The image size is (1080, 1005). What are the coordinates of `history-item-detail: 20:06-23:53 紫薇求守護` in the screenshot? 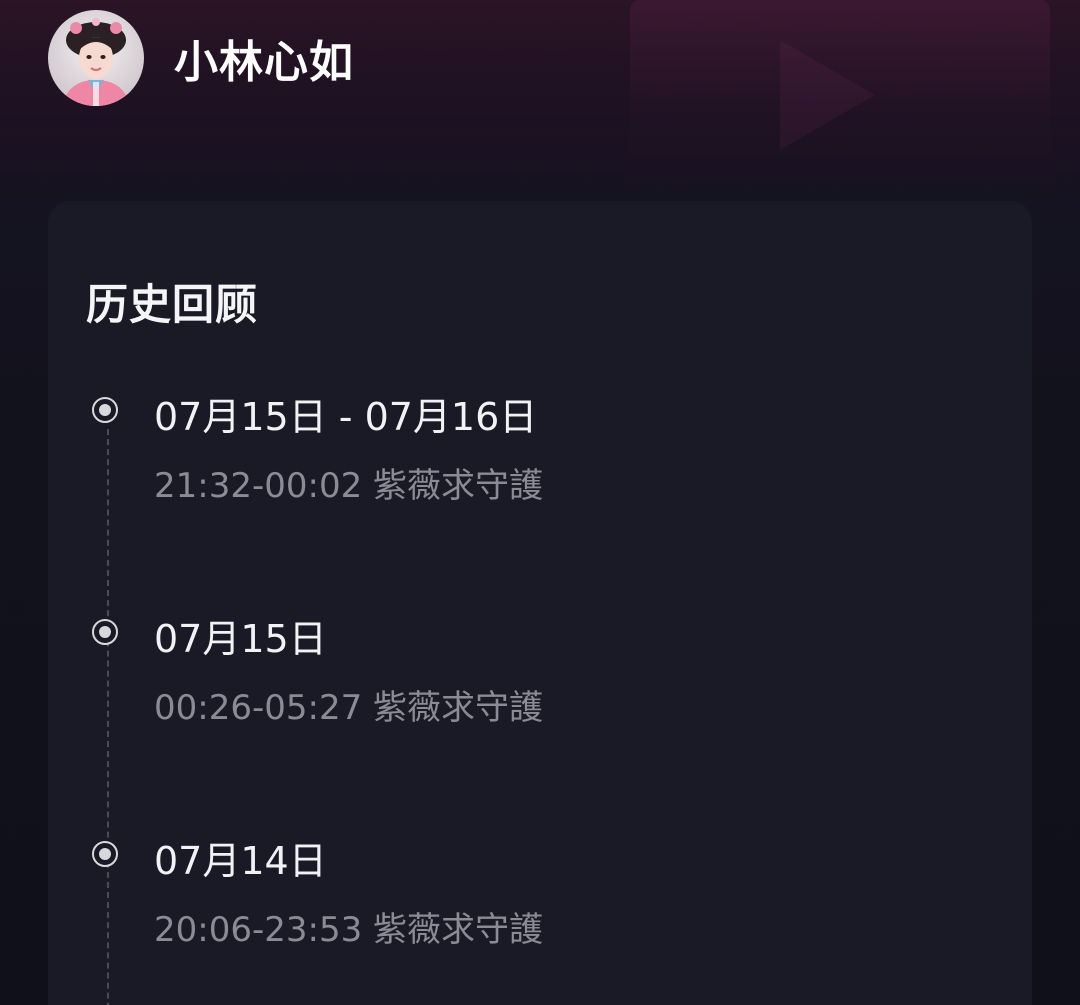 It's located at (348, 926).